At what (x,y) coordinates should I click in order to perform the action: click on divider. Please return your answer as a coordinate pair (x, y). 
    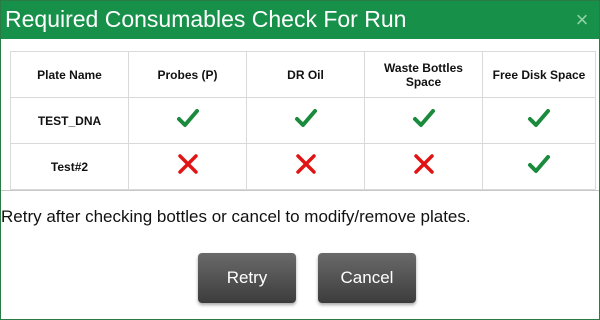
    Looking at the image, I should click on (300, 190).